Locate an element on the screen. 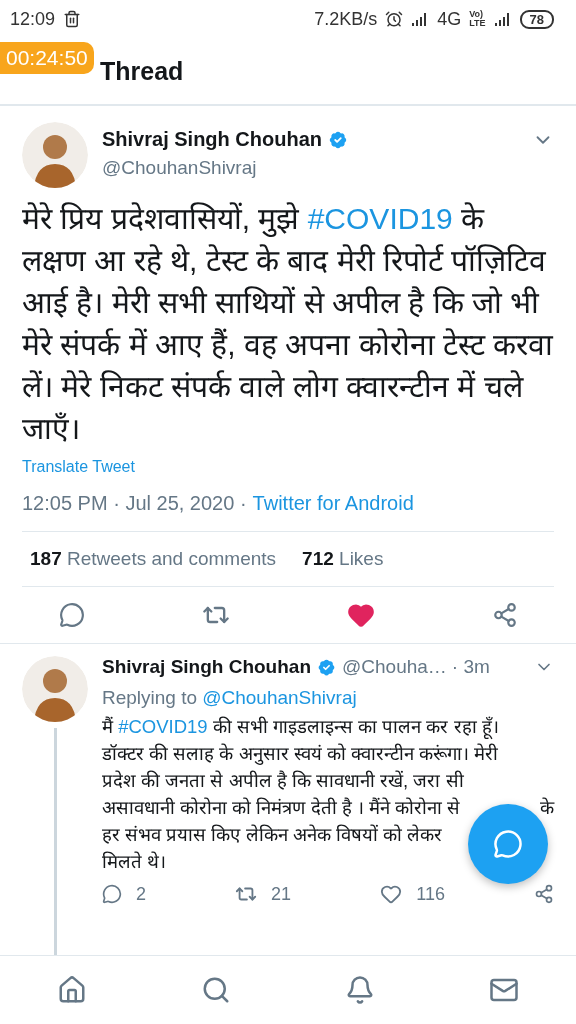  battery-indicator: 78 is located at coordinates (536, 19).